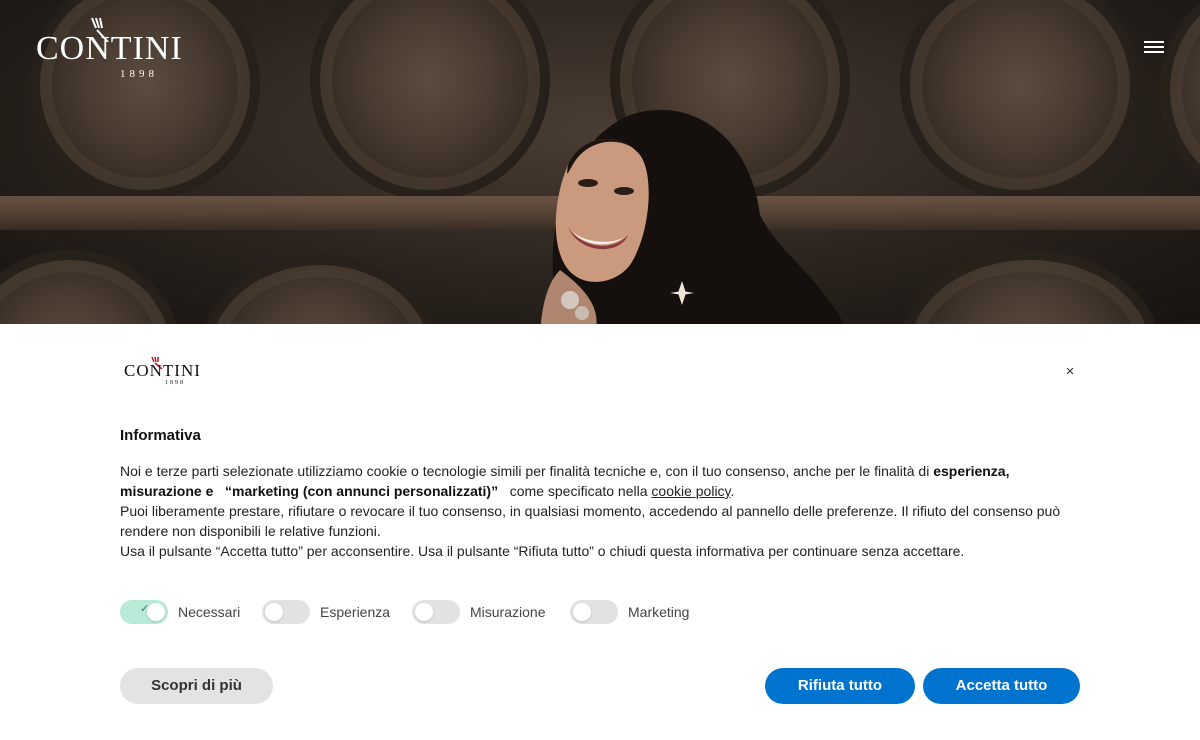 The image size is (1200, 740). I want to click on toggle-switch: ✓, so click(144, 612).